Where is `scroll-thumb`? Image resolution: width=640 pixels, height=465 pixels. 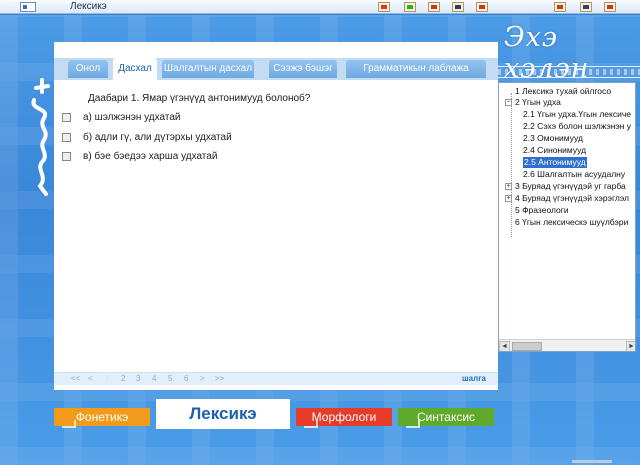 scroll-thumb is located at coordinates (527, 346).